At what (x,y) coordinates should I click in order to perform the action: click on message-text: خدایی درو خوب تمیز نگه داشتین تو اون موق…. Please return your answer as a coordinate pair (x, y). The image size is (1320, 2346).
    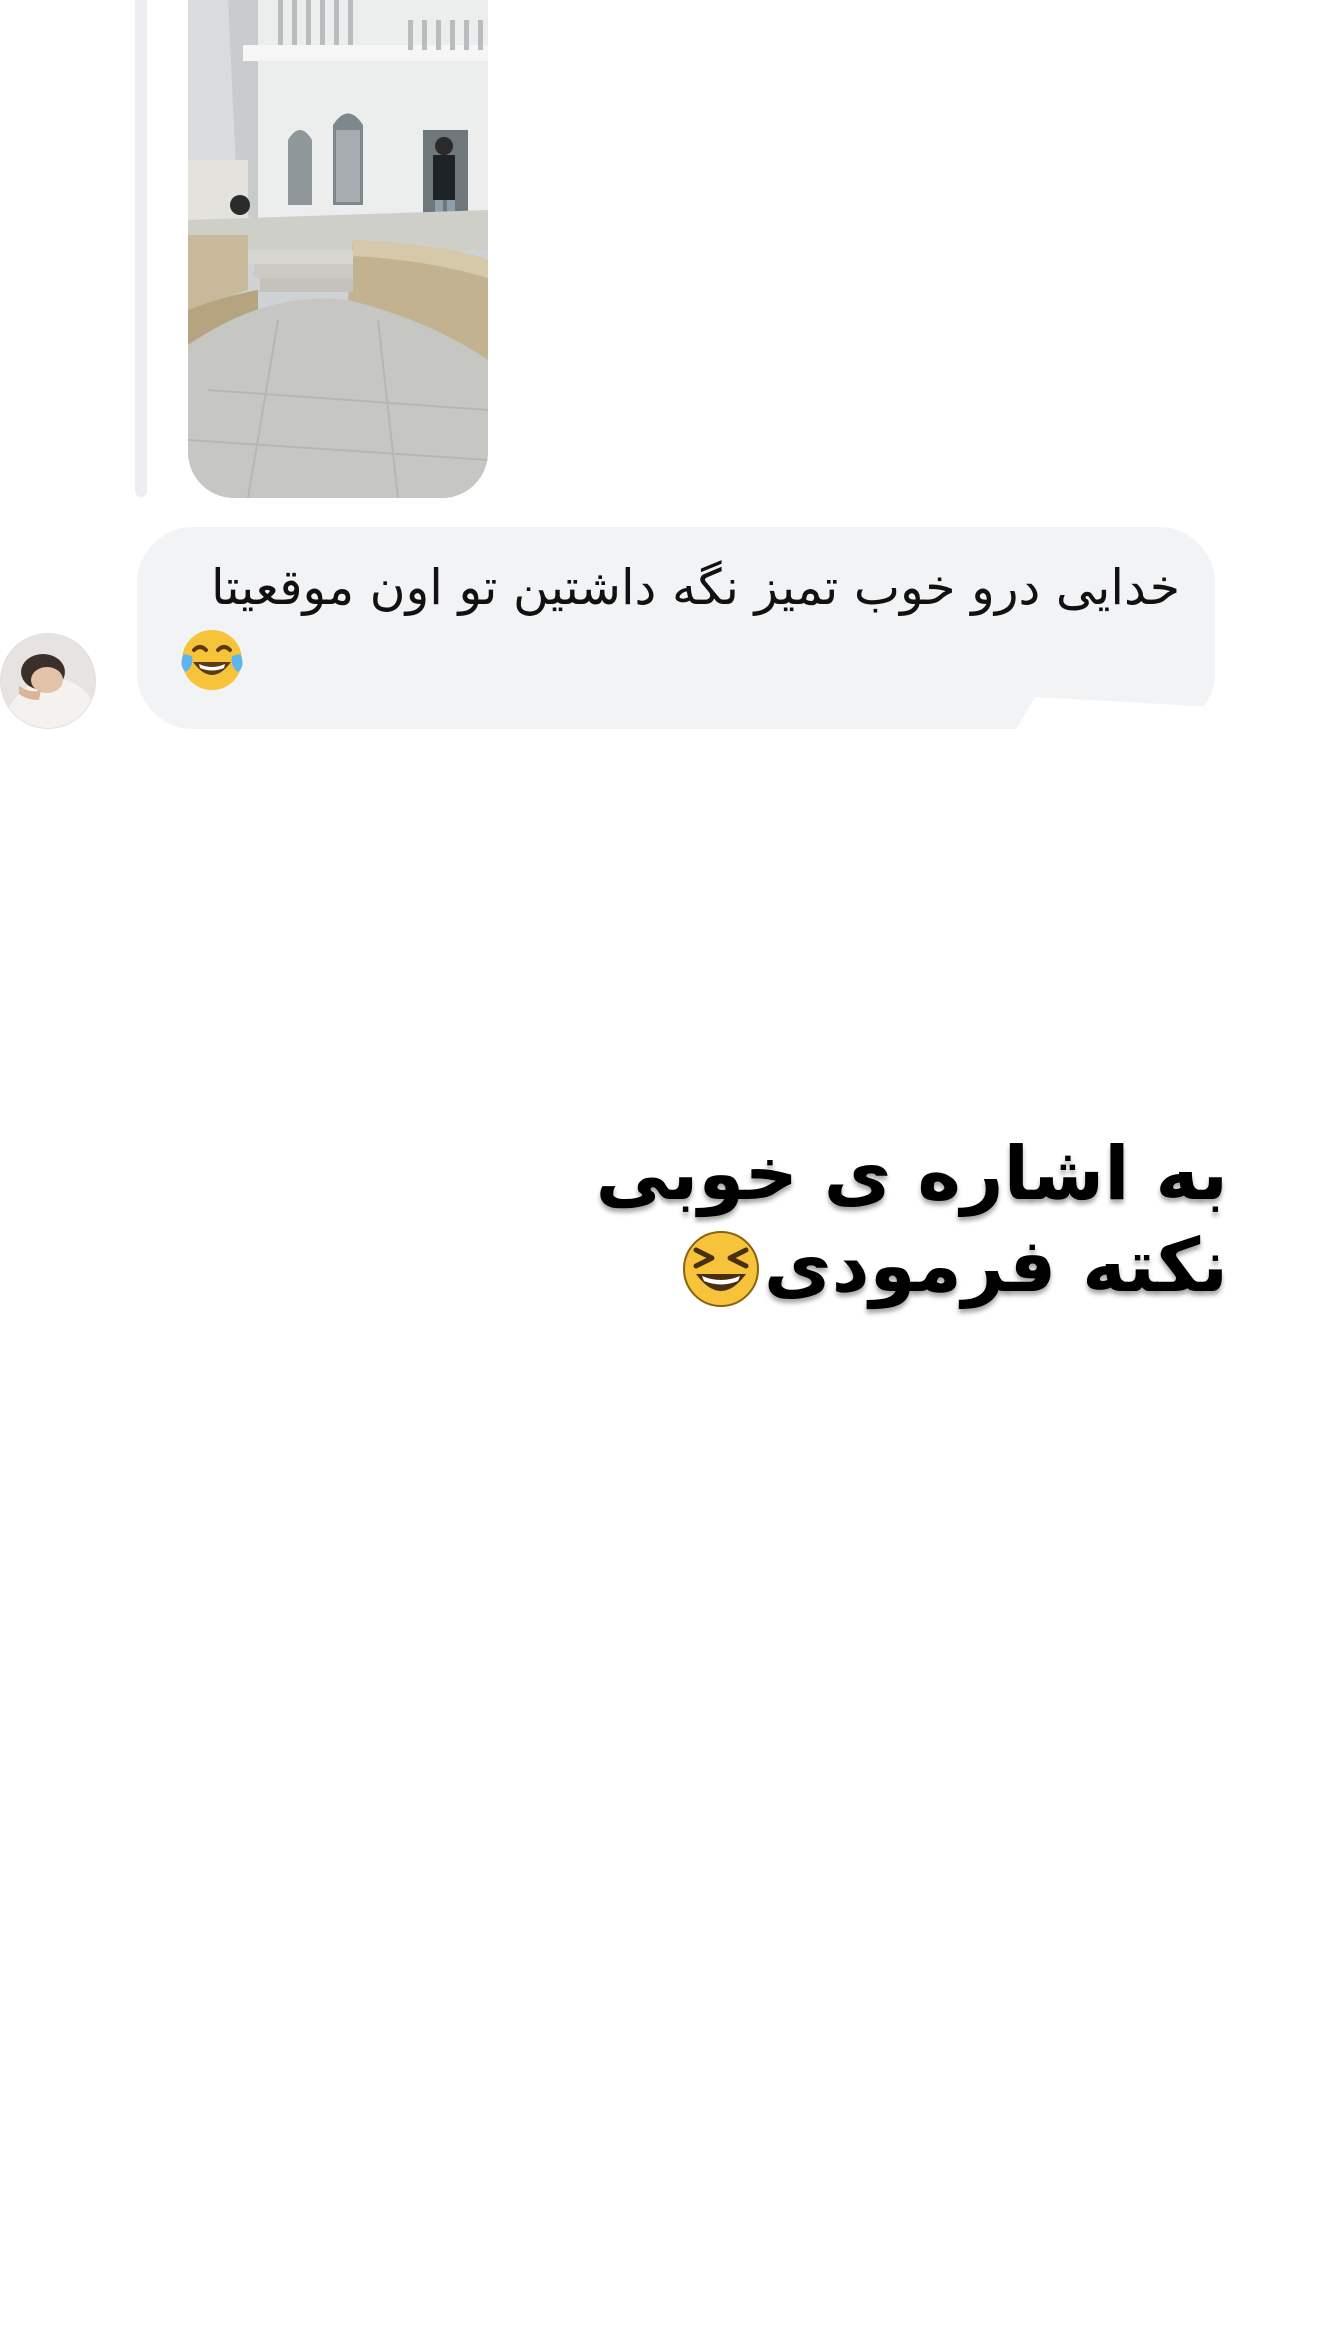
    Looking at the image, I should click on (695, 587).